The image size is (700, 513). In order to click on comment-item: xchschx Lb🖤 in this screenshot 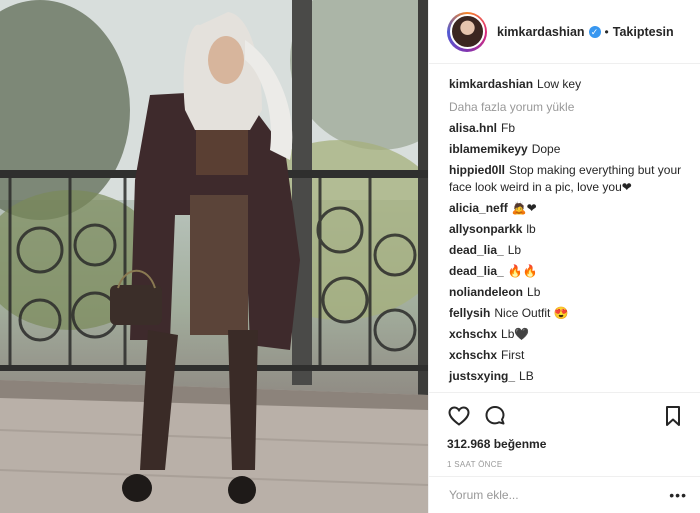, I will do `click(567, 334)`.